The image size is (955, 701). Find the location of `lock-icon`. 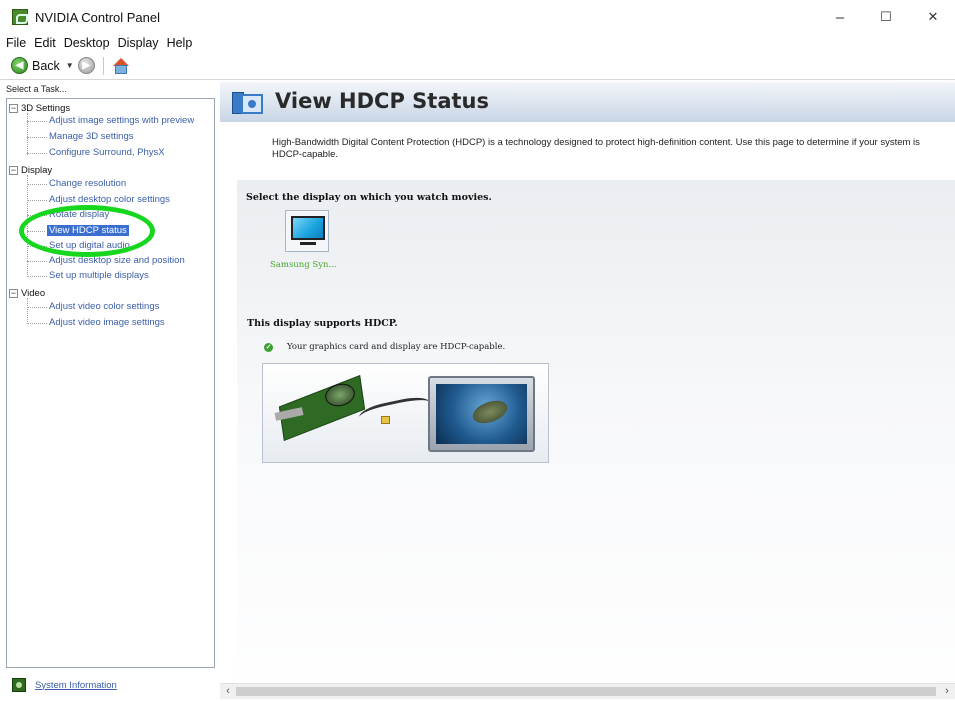

lock-icon is located at coordinates (385, 420).